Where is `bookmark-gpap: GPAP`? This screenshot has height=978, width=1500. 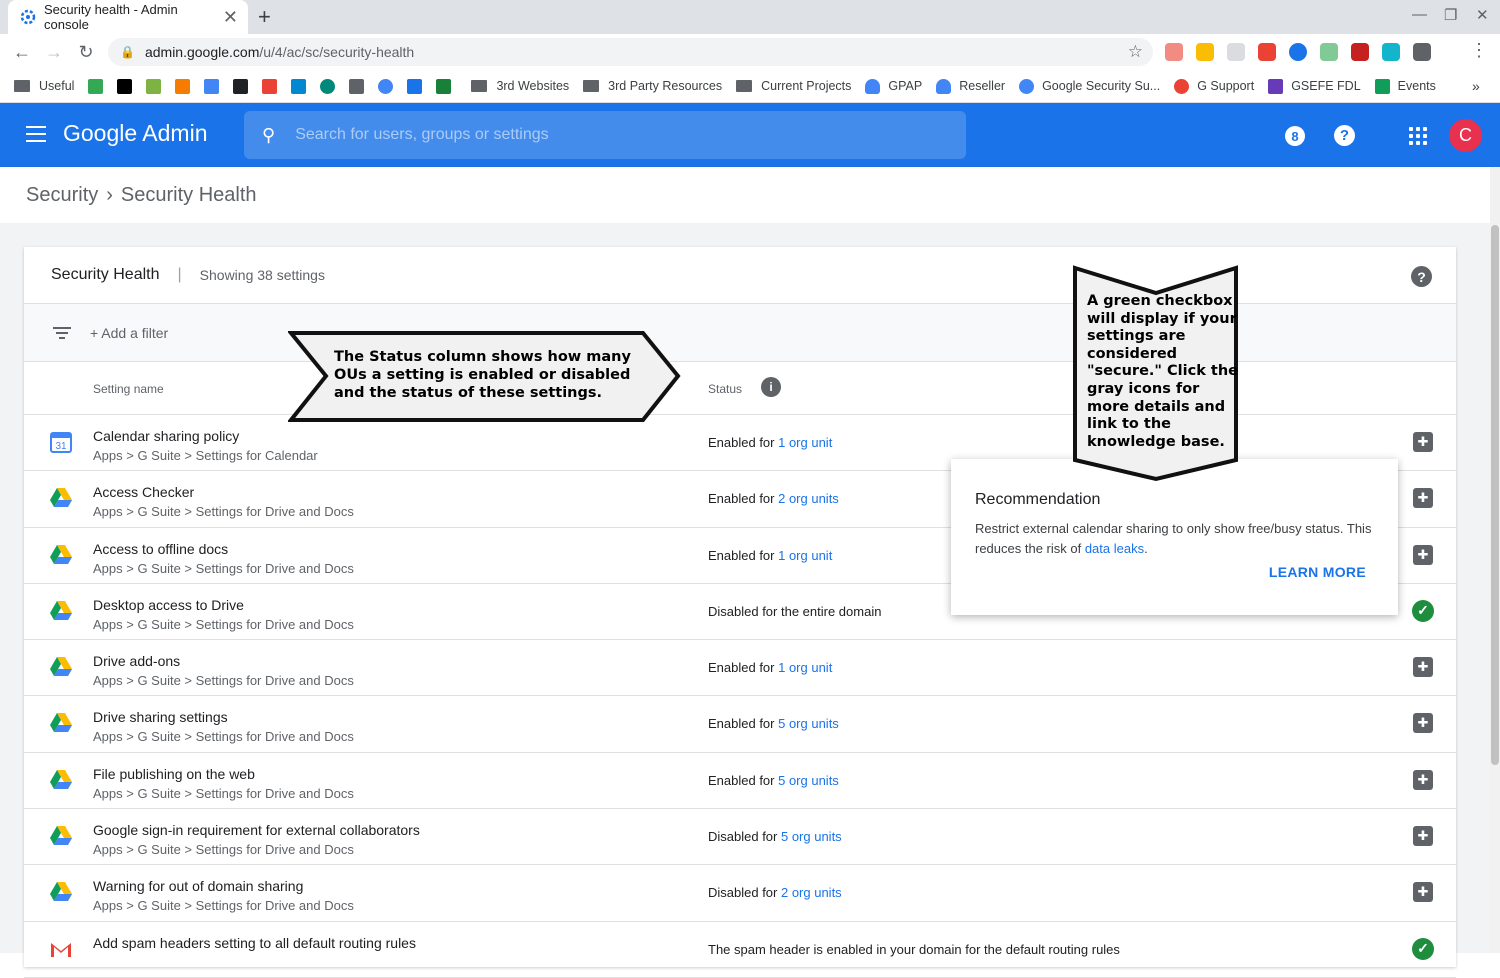 bookmark-gpap: GPAP is located at coordinates (893, 86).